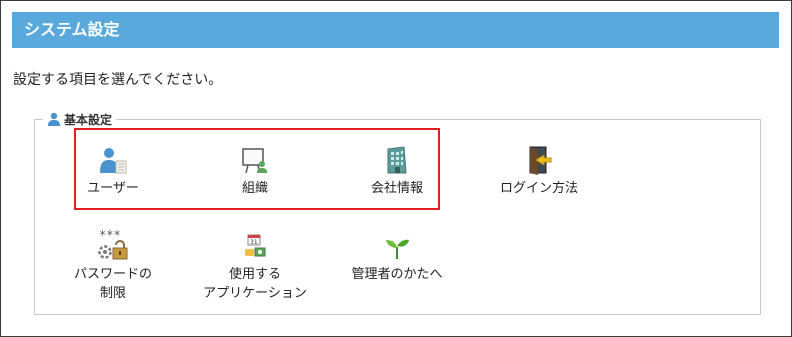 The height and width of the screenshot is (337, 792). I want to click on item-password-policy-label-line2: 制限, so click(112, 293).